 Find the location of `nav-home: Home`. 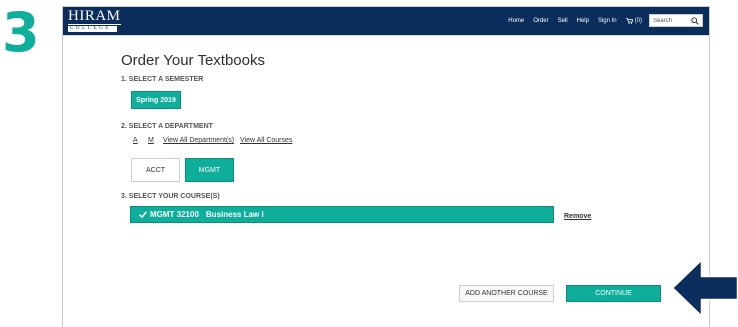

nav-home: Home is located at coordinates (516, 21).